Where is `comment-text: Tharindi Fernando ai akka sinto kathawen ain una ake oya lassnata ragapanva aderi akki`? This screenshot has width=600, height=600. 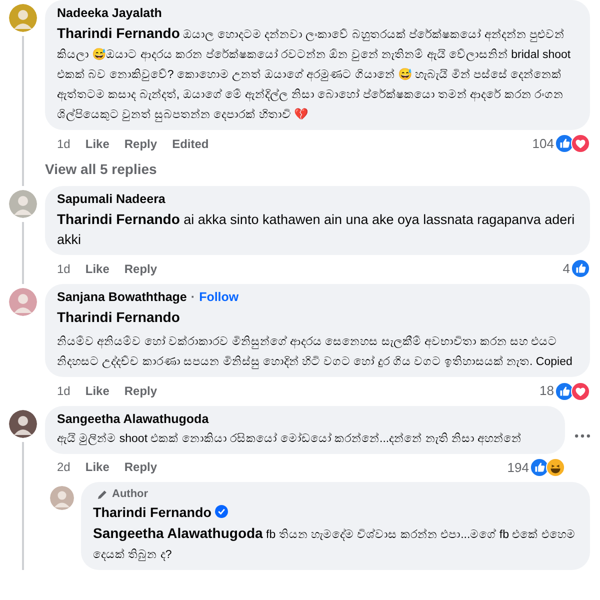
comment-text: Tharindi Fernando ai akka sinto kathawen ain una ake oya lassnata ragapanva aderi akki is located at coordinates (316, 229).